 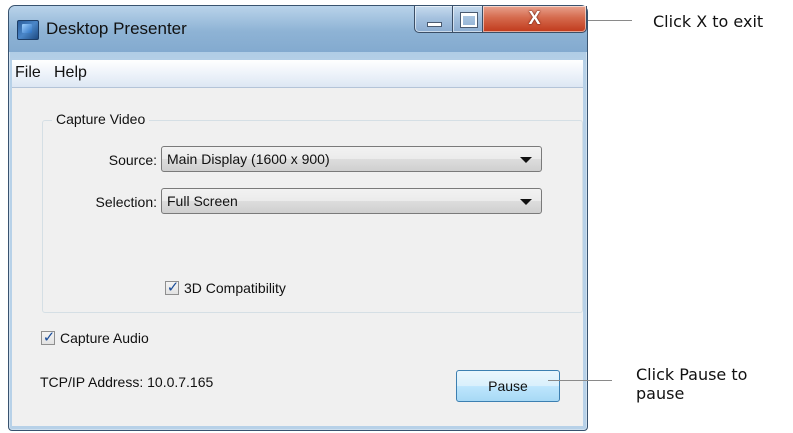 I want to click on app-icon, so click(x=28, y=30).